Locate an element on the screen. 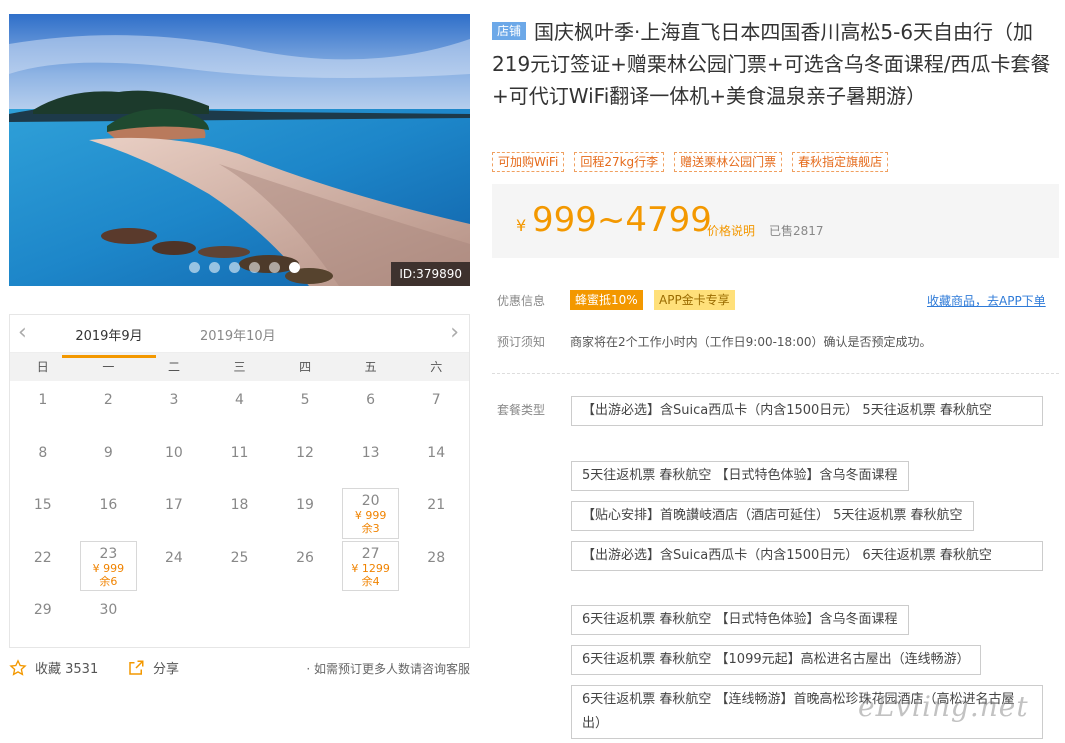  day-number: 15 is located at coordinates (42, 505).